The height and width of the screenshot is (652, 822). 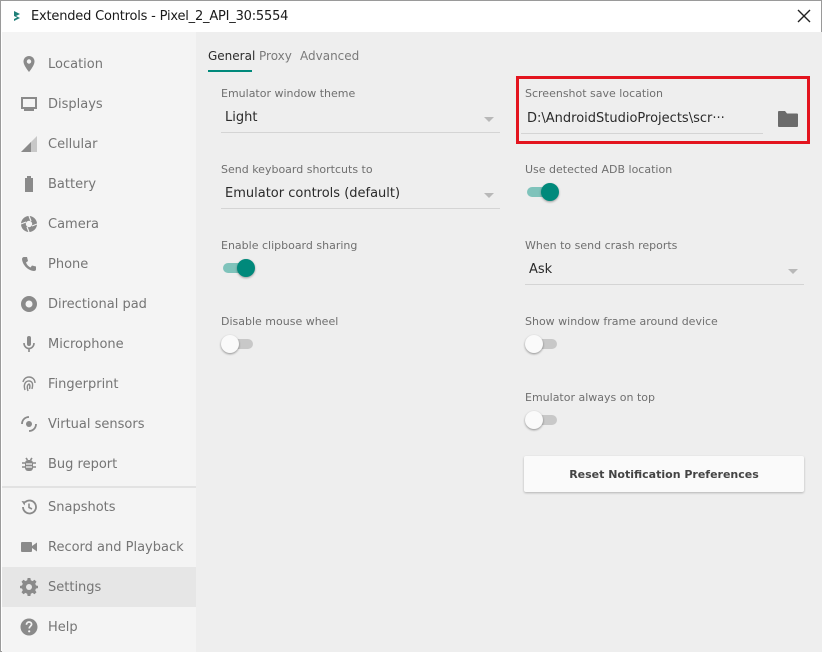 What do you see at coordinates (599, 169) in the screenshot?
I see `adb-label: Use detected ADB location` at bounding box center [599, 169].